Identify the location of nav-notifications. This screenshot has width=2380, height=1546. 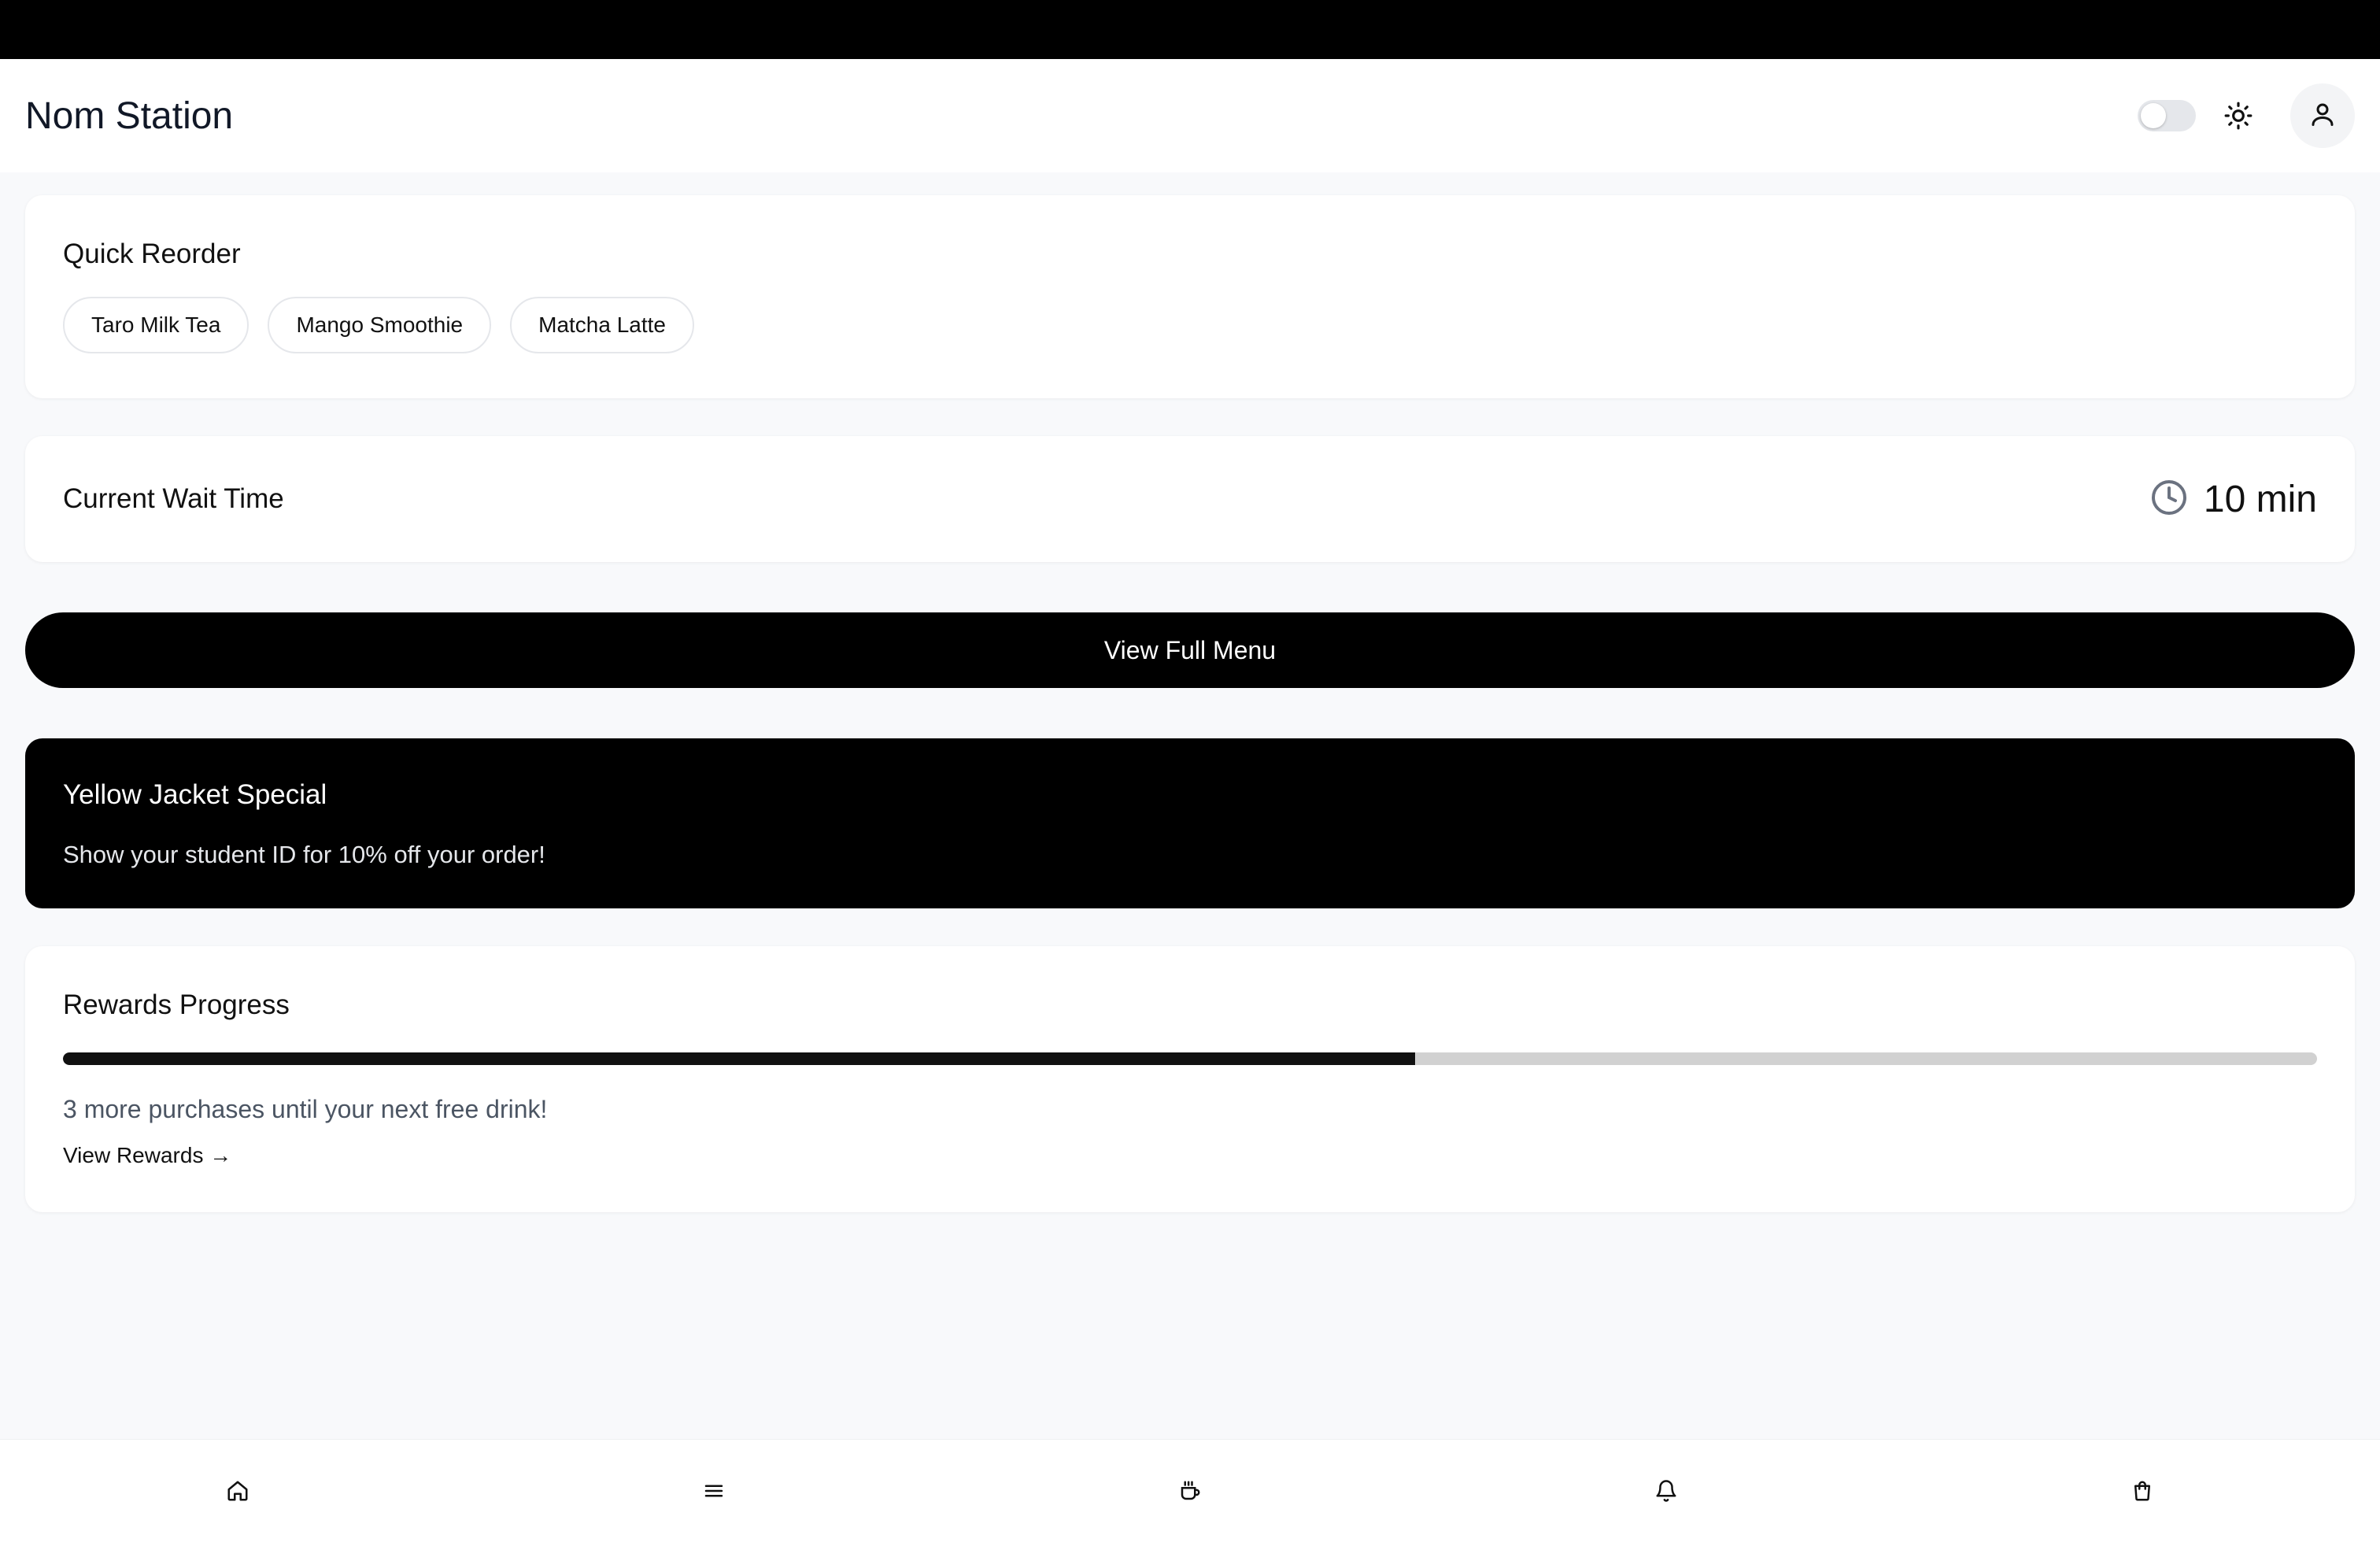
(1666, 1493).